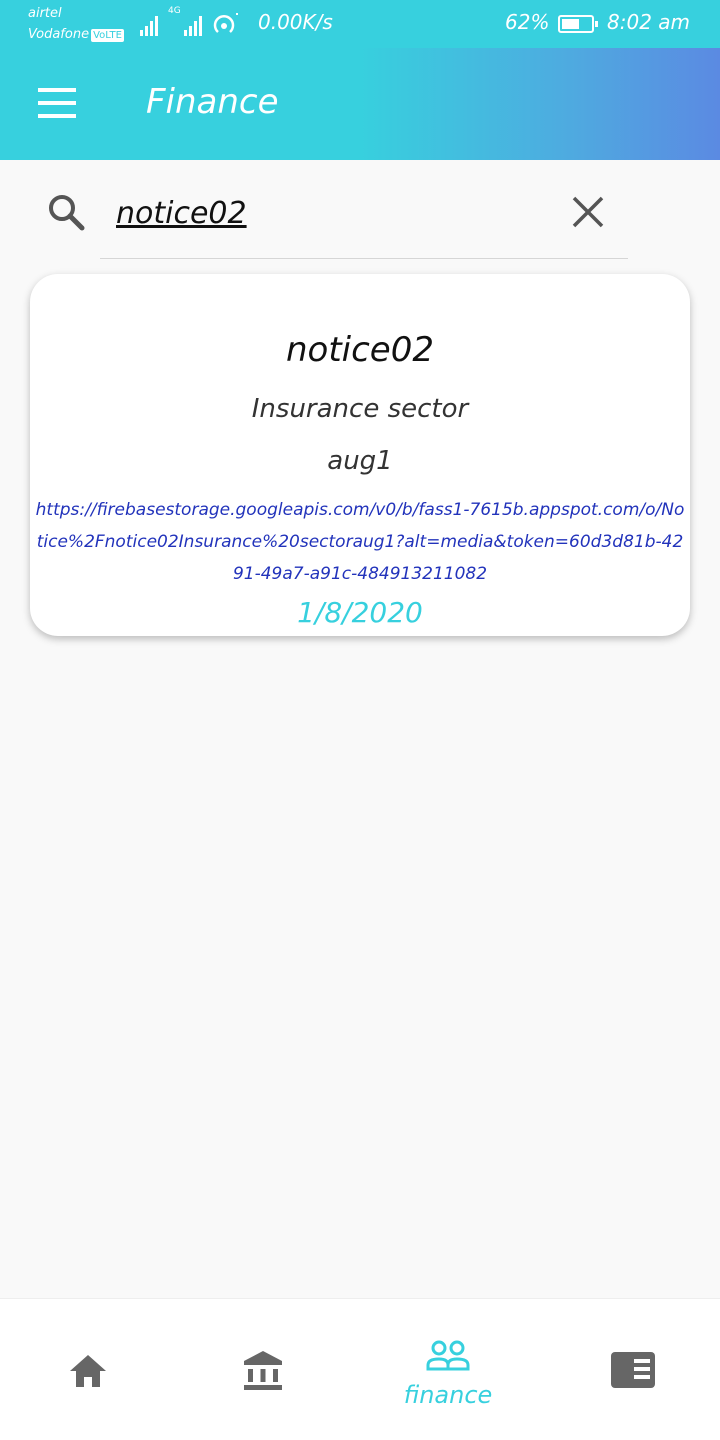  Describe the element at coordinates (76, 24) in the screenshot. I see `carrier-info: airtel Vodafone VoLTE` at that location.